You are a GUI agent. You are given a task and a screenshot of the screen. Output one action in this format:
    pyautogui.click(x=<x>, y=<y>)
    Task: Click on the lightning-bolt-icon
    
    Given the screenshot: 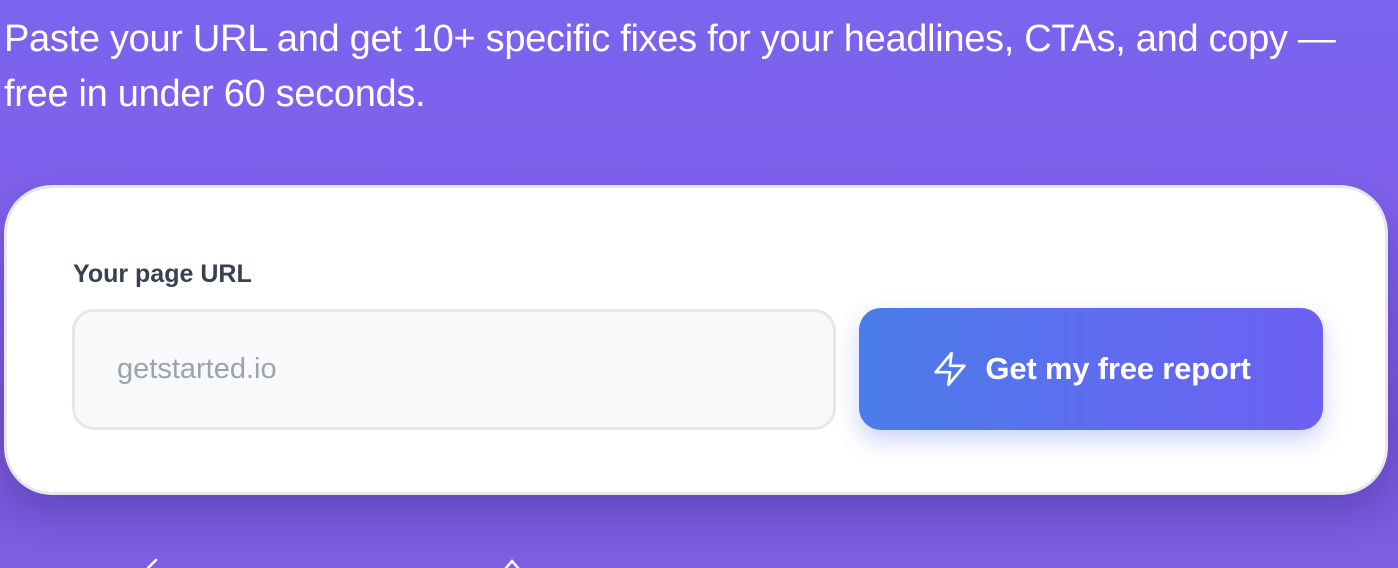 What is the action you would take?
    pyautogui.click(x=950, y=369)
    